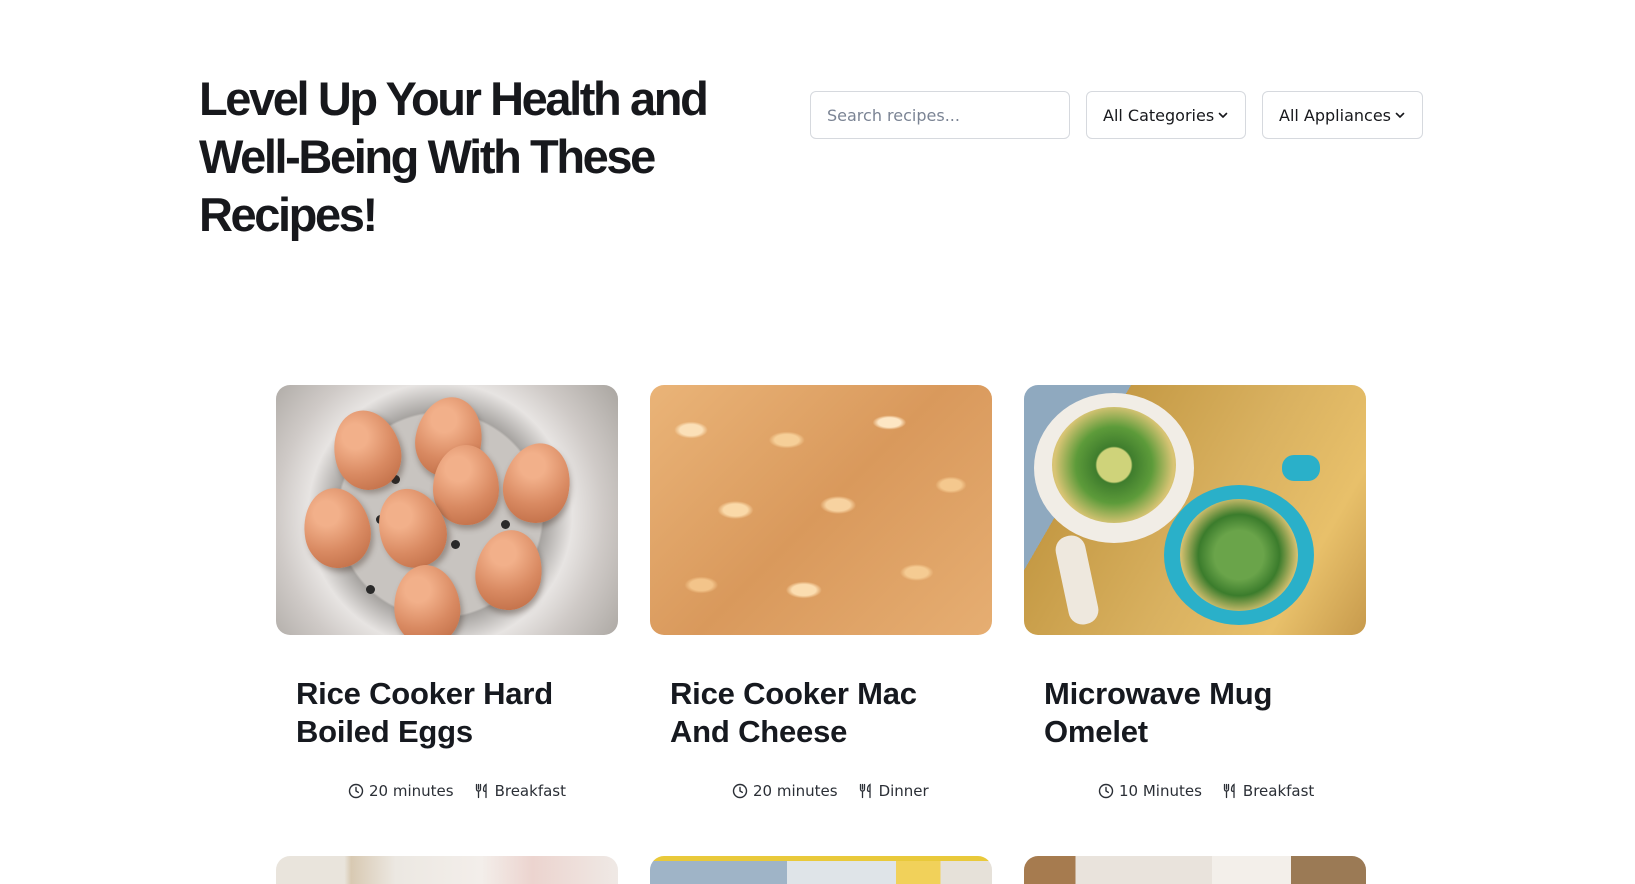  I want to click on recipe-time: 10 Minutes, so click(1150, 791).